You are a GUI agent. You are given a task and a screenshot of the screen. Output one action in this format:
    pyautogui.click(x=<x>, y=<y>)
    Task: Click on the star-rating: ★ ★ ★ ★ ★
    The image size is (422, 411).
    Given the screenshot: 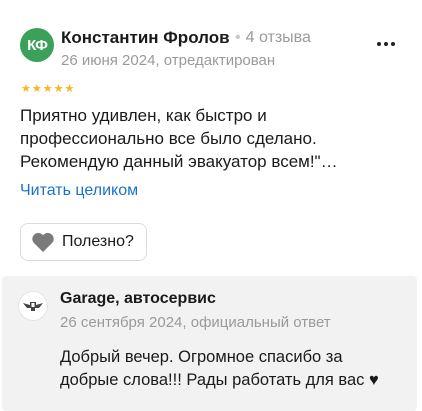 What is the action you would take?
    pyautogui.click(x=47, y=89)
    